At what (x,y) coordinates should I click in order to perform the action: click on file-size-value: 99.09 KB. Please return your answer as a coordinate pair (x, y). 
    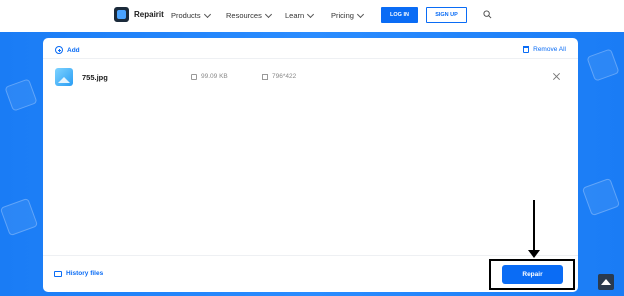
    Looking at the image, I should click on (214, 76).